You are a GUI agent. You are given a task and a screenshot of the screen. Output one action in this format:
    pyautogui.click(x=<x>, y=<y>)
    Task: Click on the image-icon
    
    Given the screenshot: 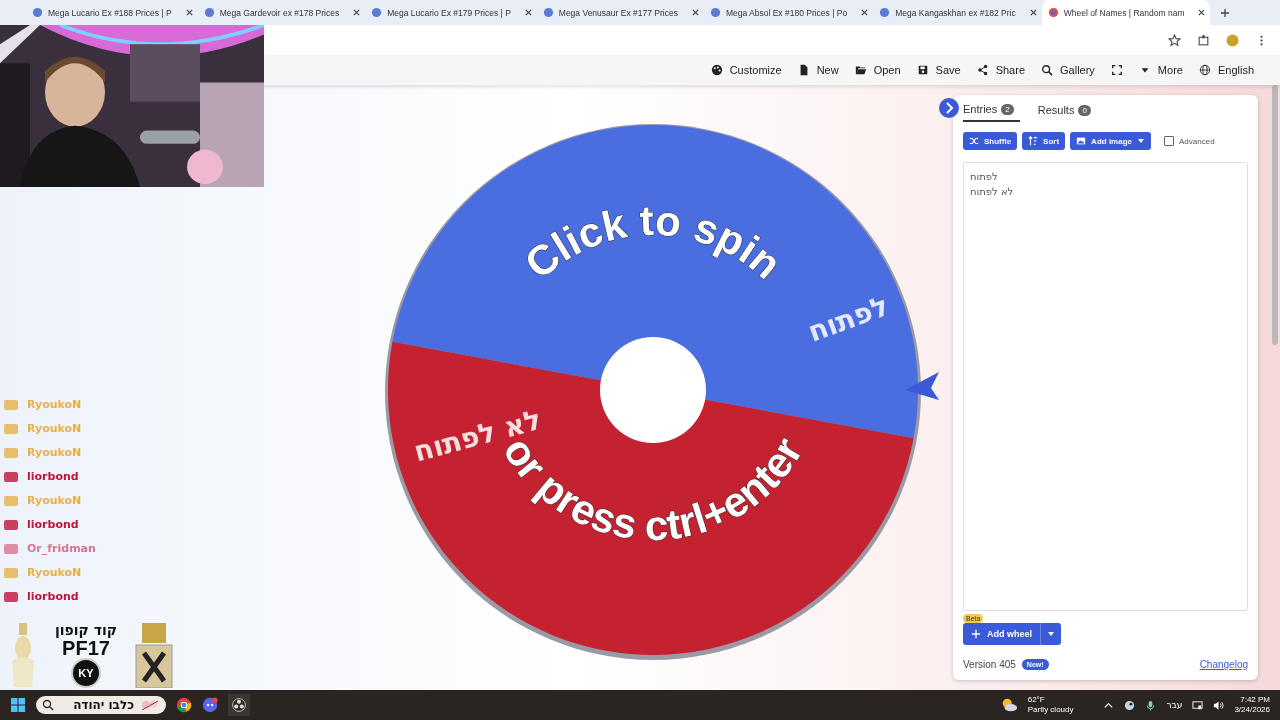 What is the action you would take?
    pyautogui.click(x=1081, y=141)
    